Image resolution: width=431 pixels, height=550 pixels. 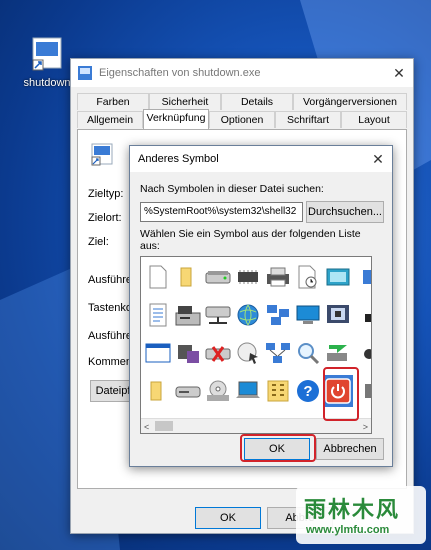 I want to click on window-title: Eigenschaften von shutdown.exe, so click(x=180, y=73).